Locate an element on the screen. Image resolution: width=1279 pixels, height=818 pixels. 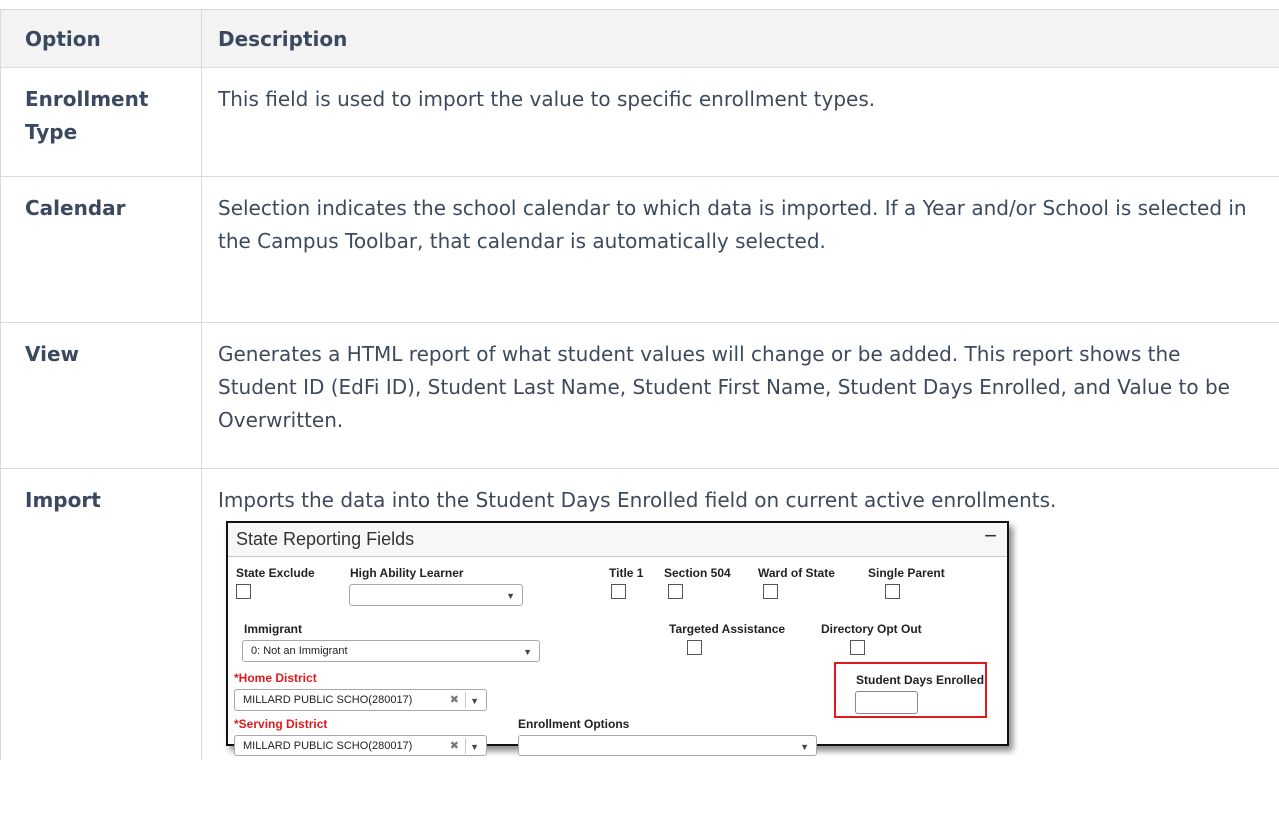
ward-of-state-label: Ward of State is located at coordinates (796, 573).